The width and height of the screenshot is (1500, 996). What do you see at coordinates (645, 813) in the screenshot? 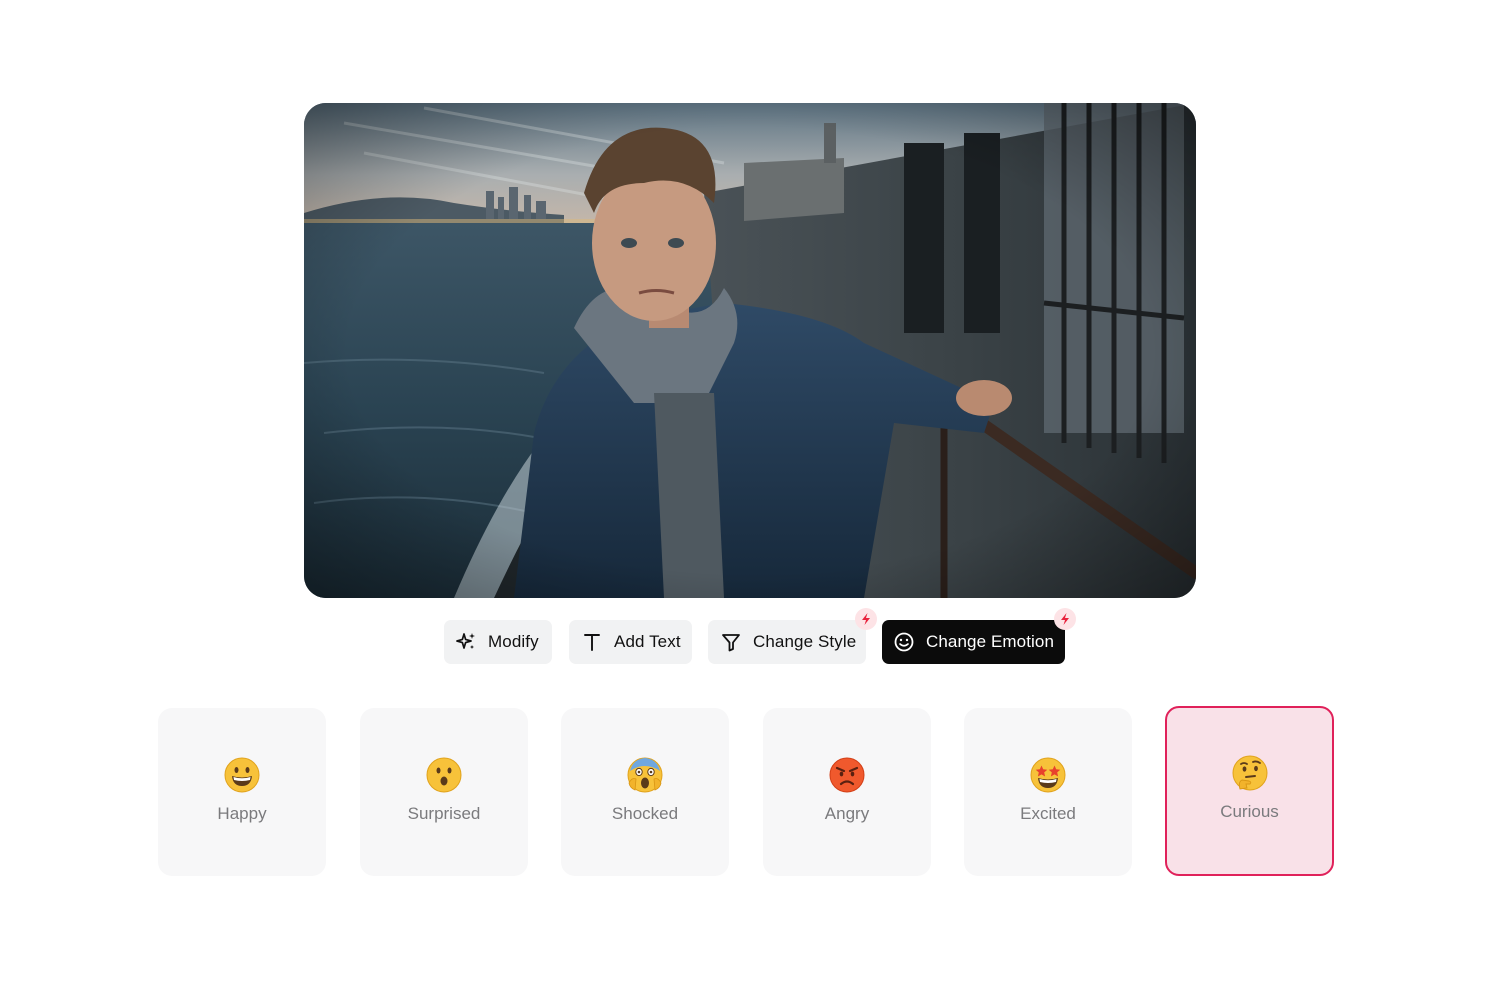
I see `emotion-label: Shocked` at bounding box center [645, 813].